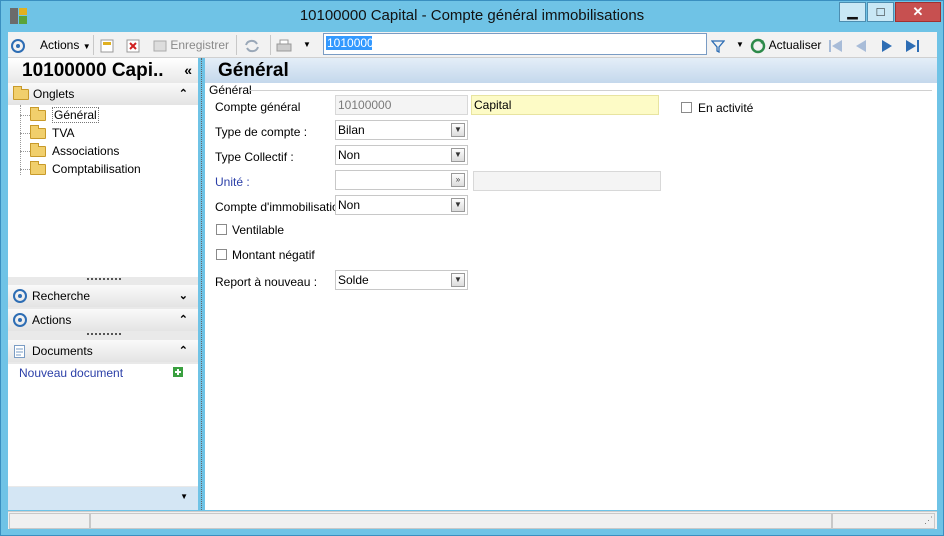  I want to click on tab-associations: Associations, so click(74, 151).